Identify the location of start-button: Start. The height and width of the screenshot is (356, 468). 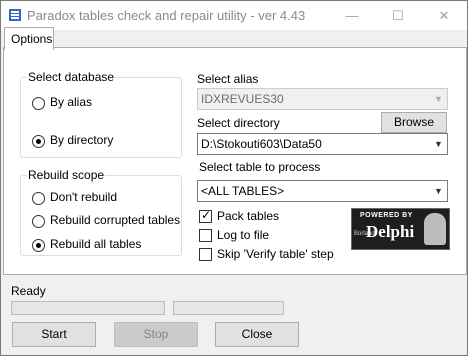
(54, 334).